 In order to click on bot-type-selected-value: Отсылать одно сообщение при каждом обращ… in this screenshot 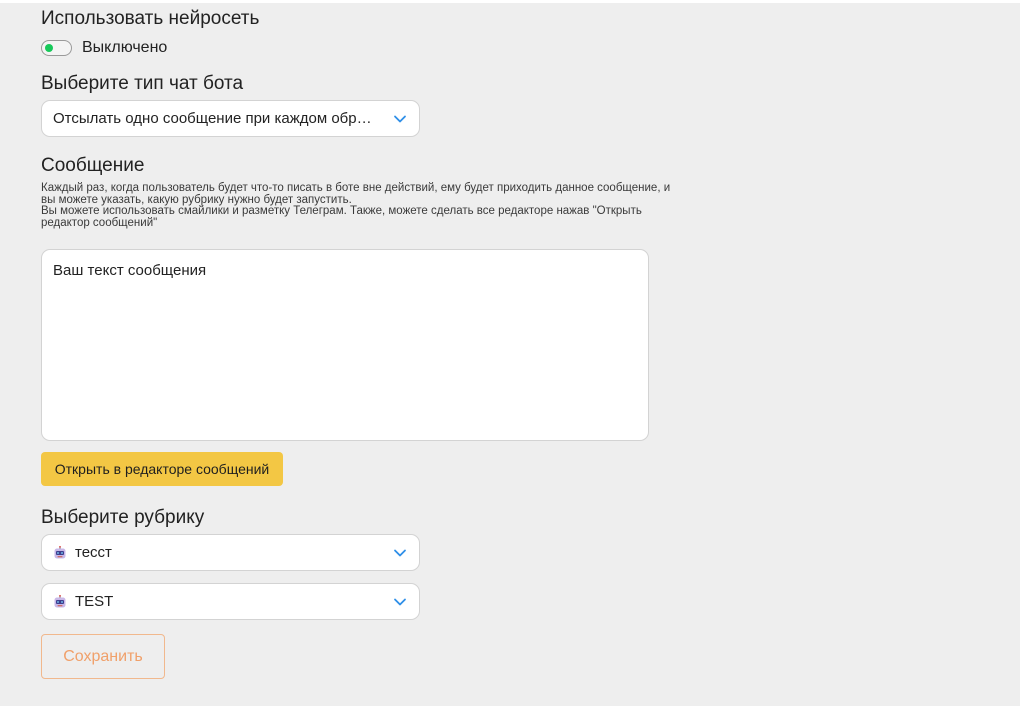, I will do `click(214, 118)`.